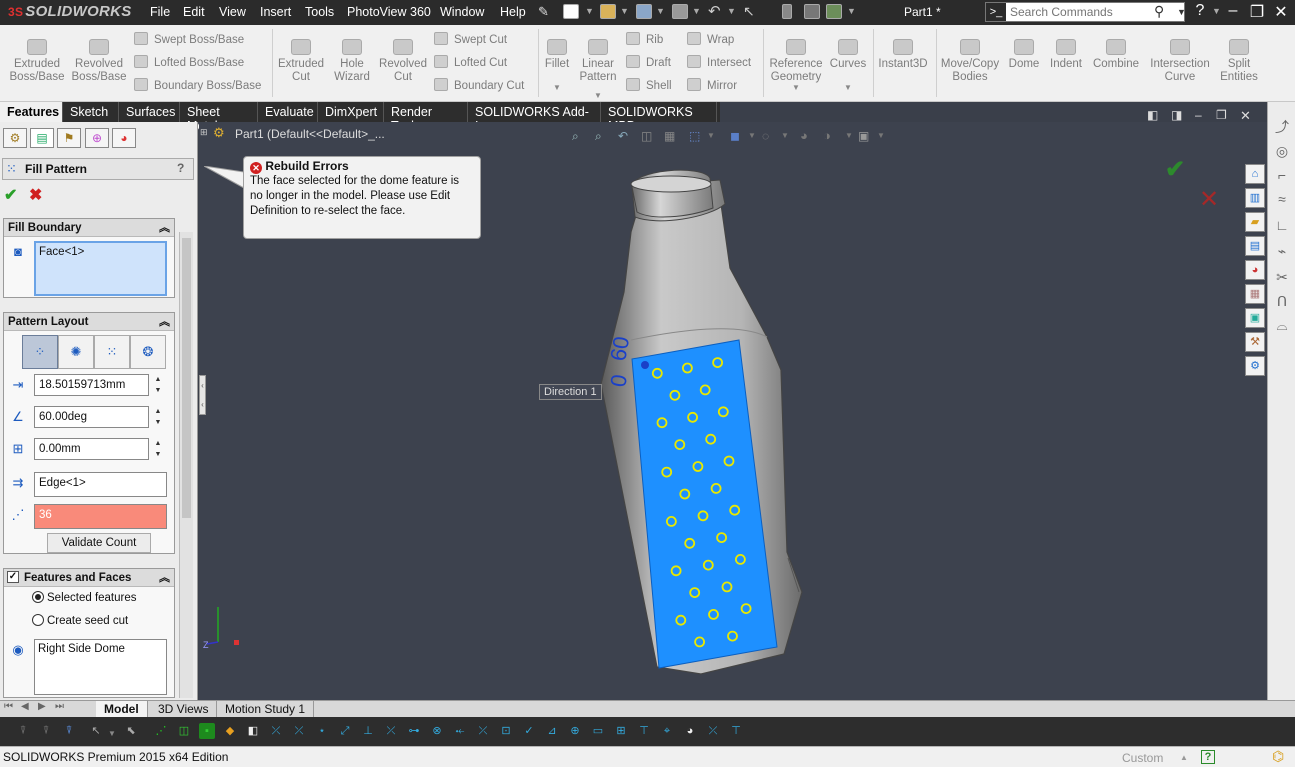  Describe the element at coordinates (1255, 174) in the screenshot. I see `solidworks-resources-icon: ⌂` at that location.